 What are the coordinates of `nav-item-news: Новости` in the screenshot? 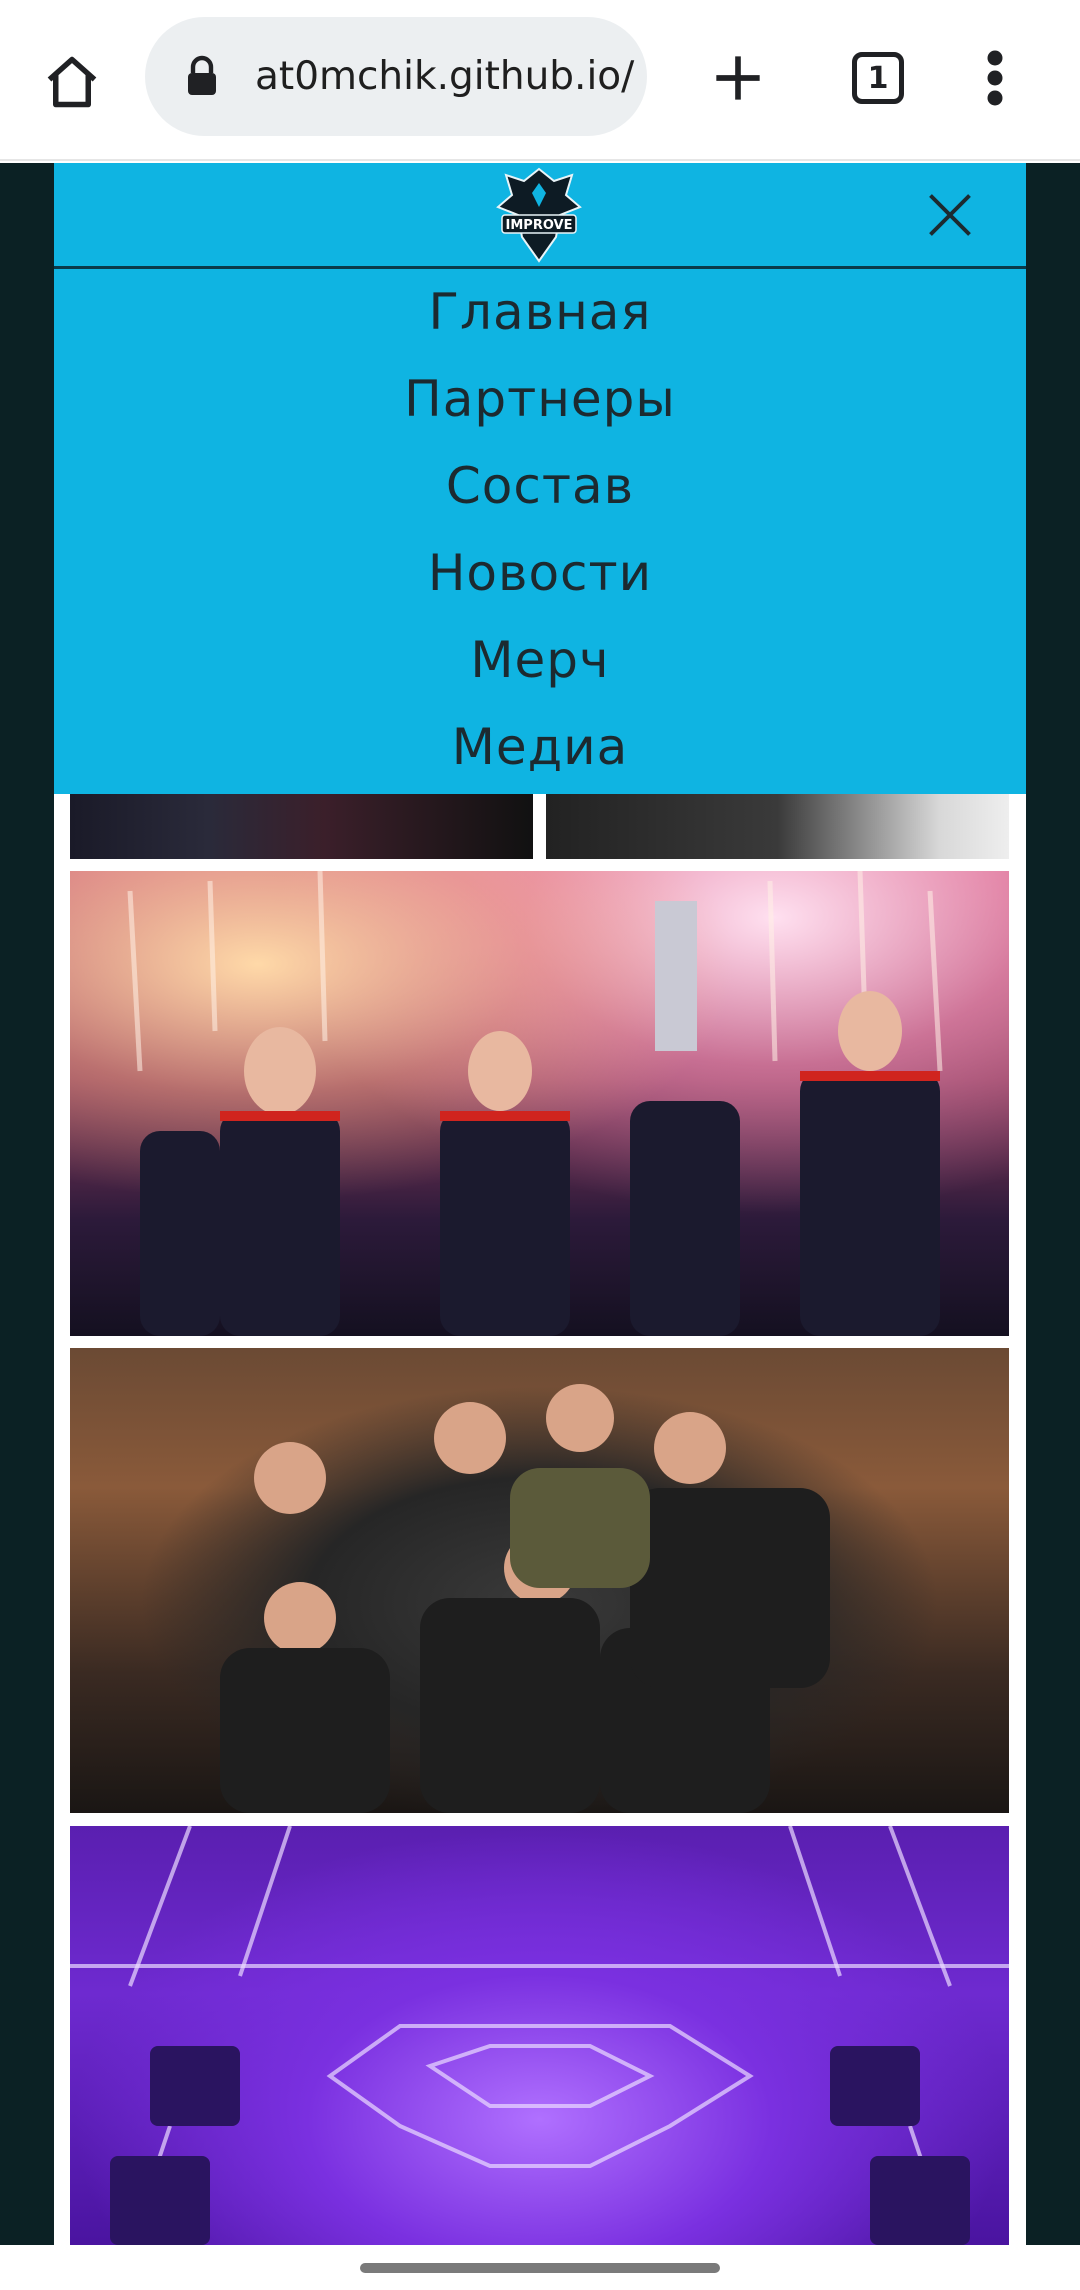 It's located at (540, 573).